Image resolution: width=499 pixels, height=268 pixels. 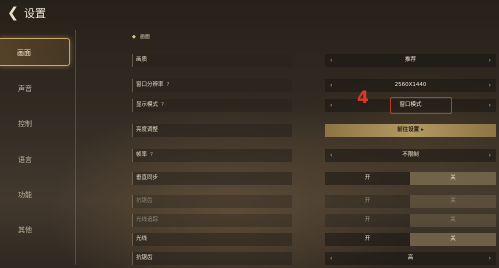 What do you see at coordinates (144, 37) in the screenshot?
I see `section-title: 画面` at bounding box center [144, 37].